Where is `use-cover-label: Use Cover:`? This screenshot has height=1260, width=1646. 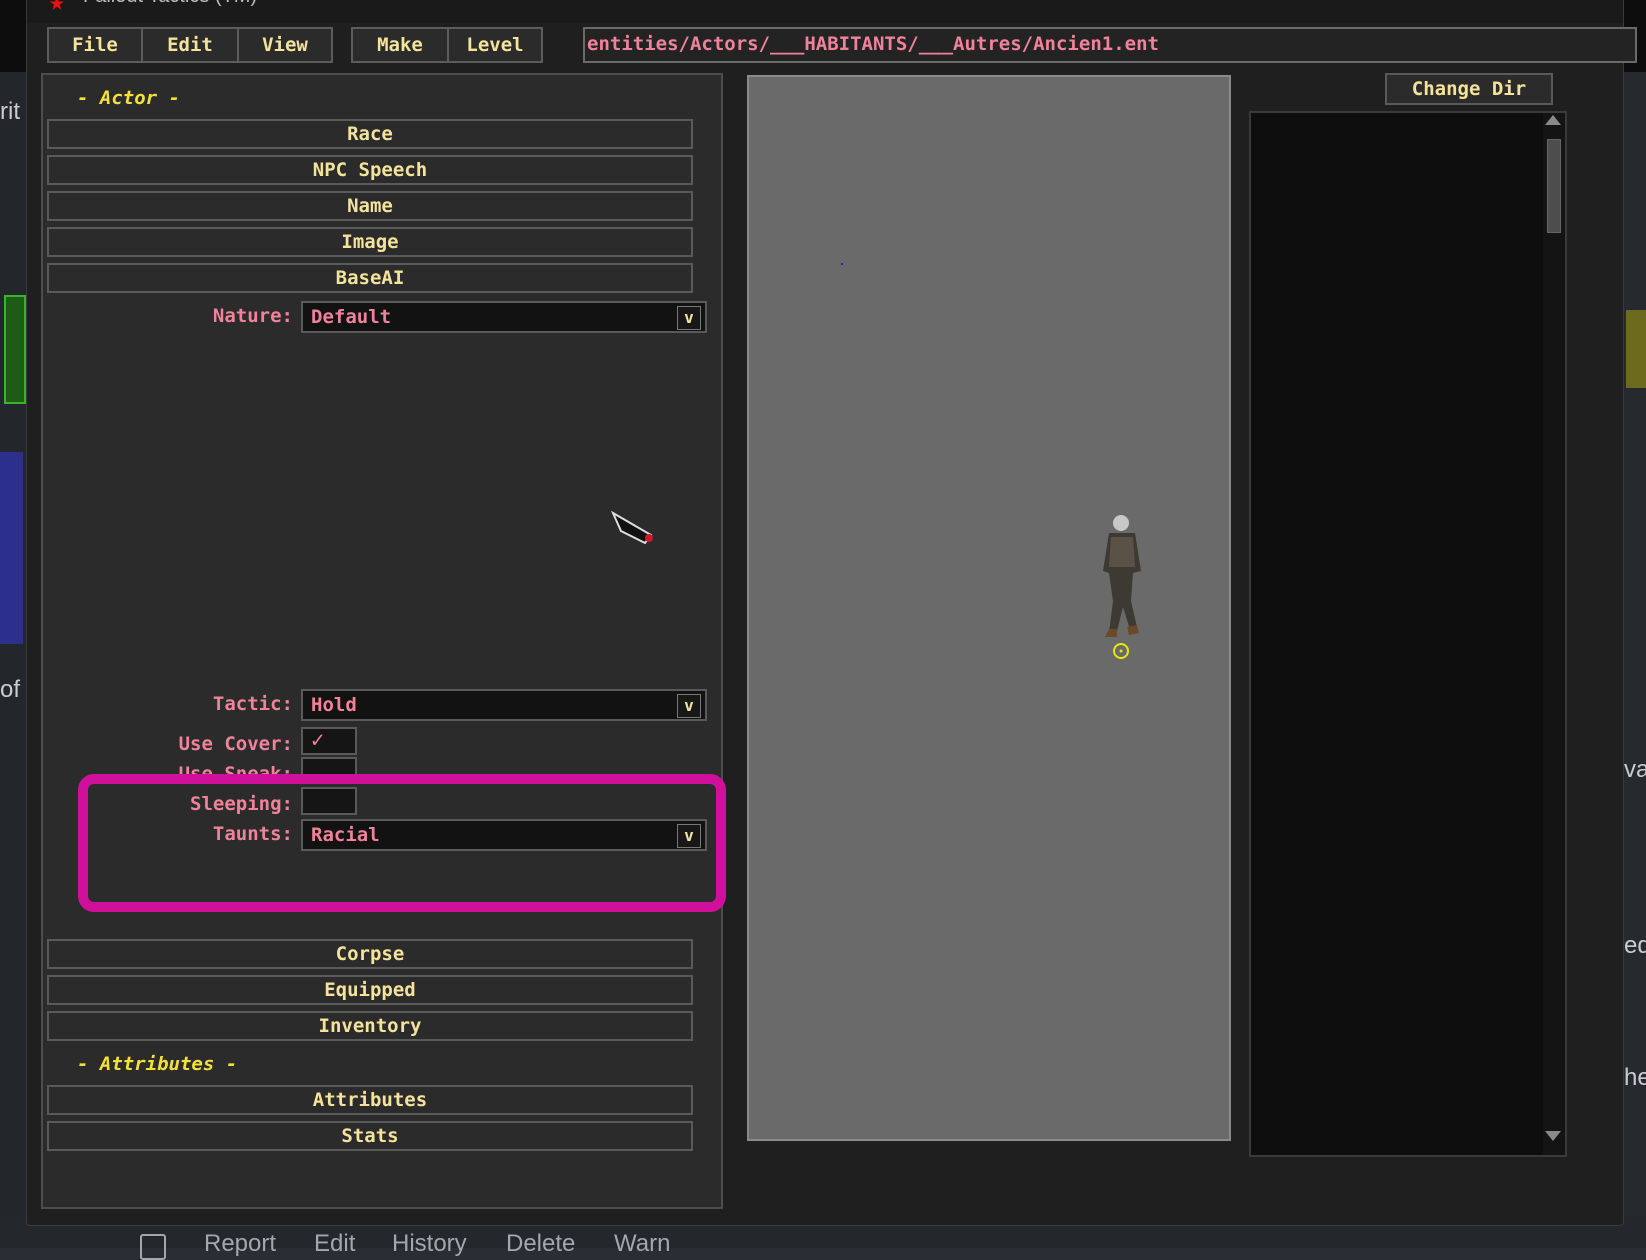
use-cover-label: Use Cover: is located at coordinates (235, 744).